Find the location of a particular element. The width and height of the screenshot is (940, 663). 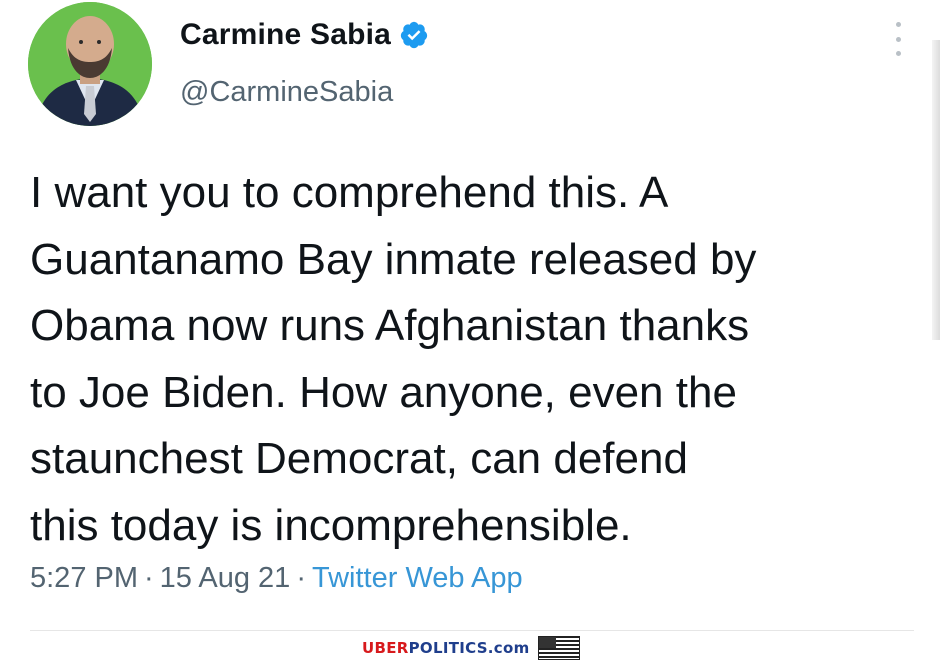

us-flag-icon is located at coordinates (558, 648).